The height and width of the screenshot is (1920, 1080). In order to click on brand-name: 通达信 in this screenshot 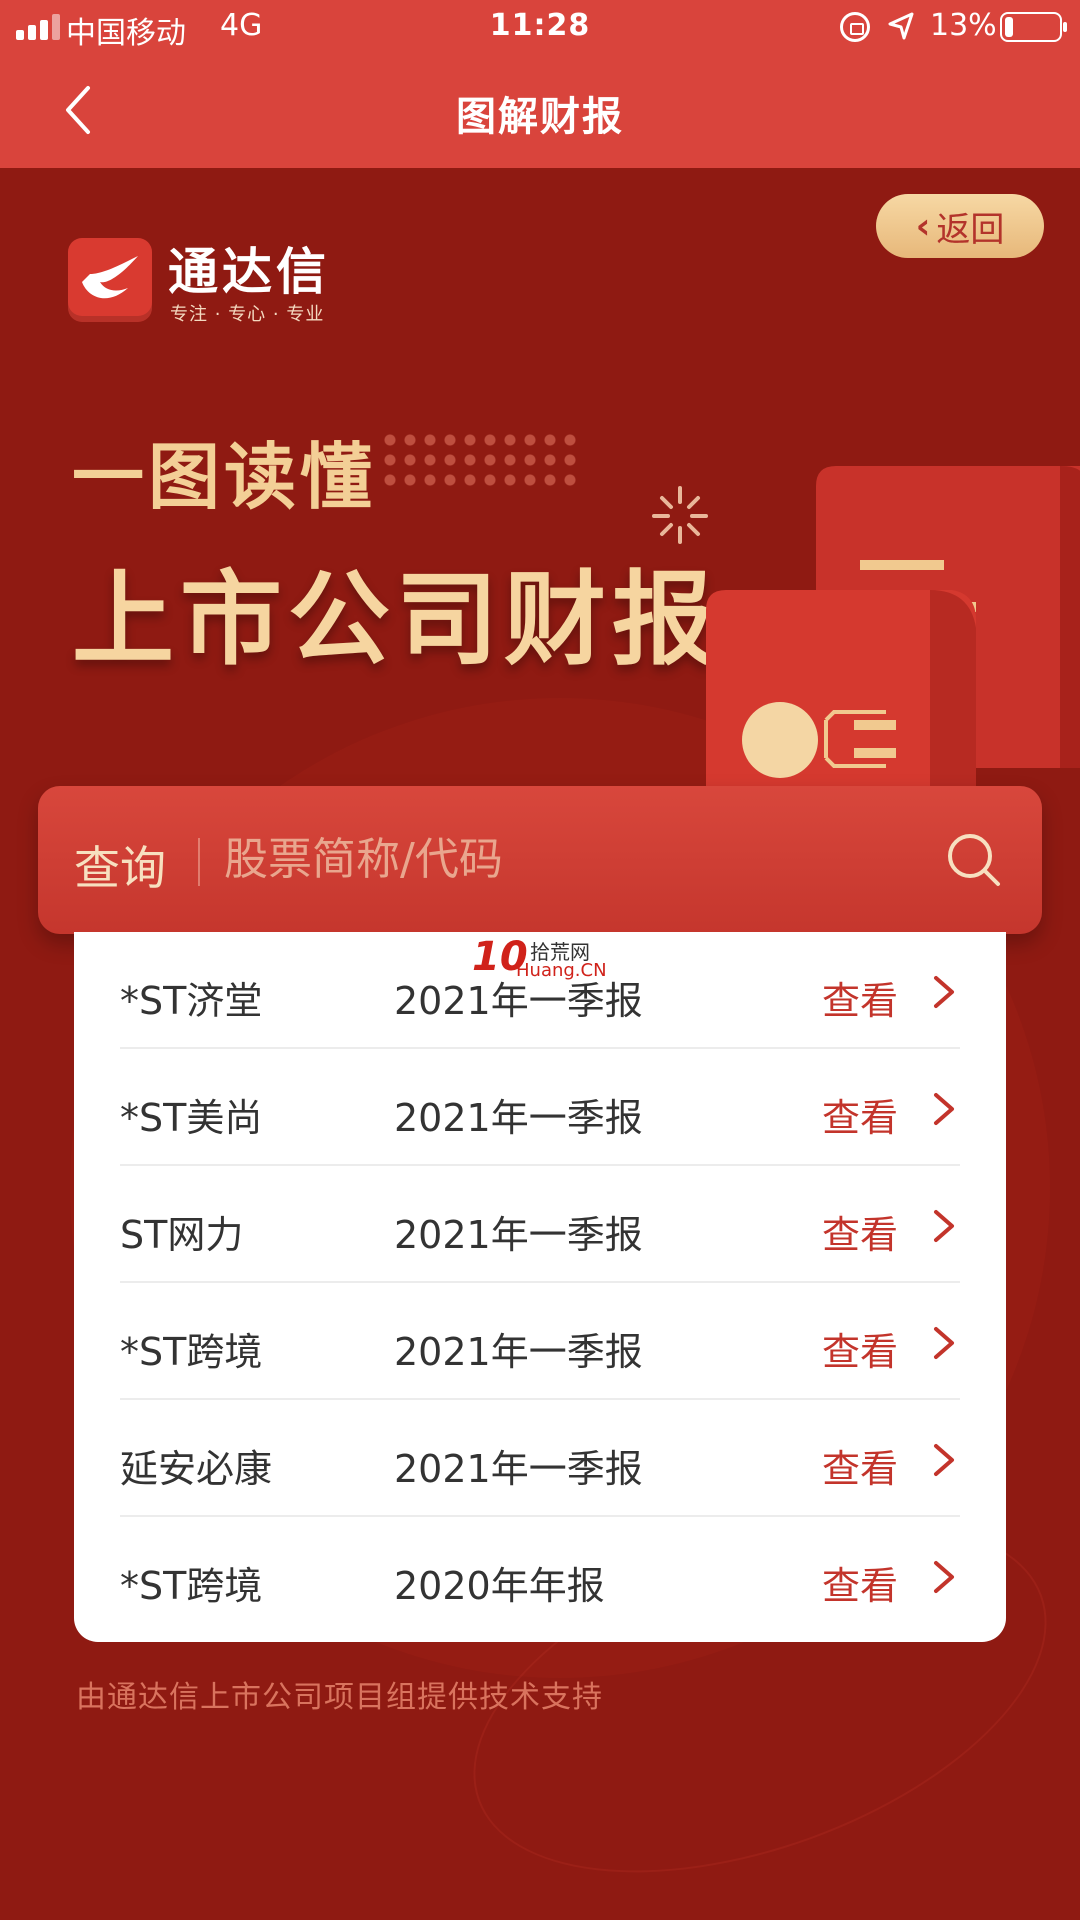, I will do `click(249, 272)`.